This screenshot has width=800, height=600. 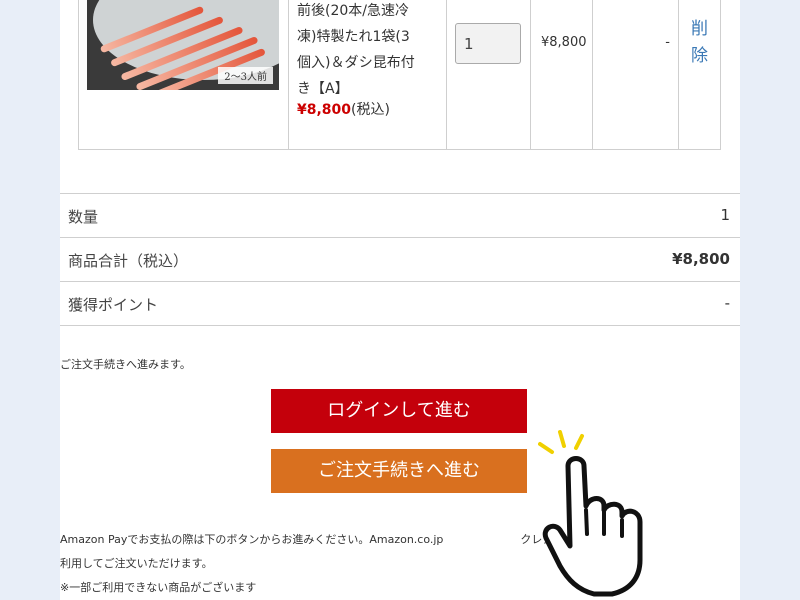 What do you see at coordinates (399, 411) in the screenshot?
I see `login-and-proceed-button: ログインして進む` at bounding box center [399, 411].